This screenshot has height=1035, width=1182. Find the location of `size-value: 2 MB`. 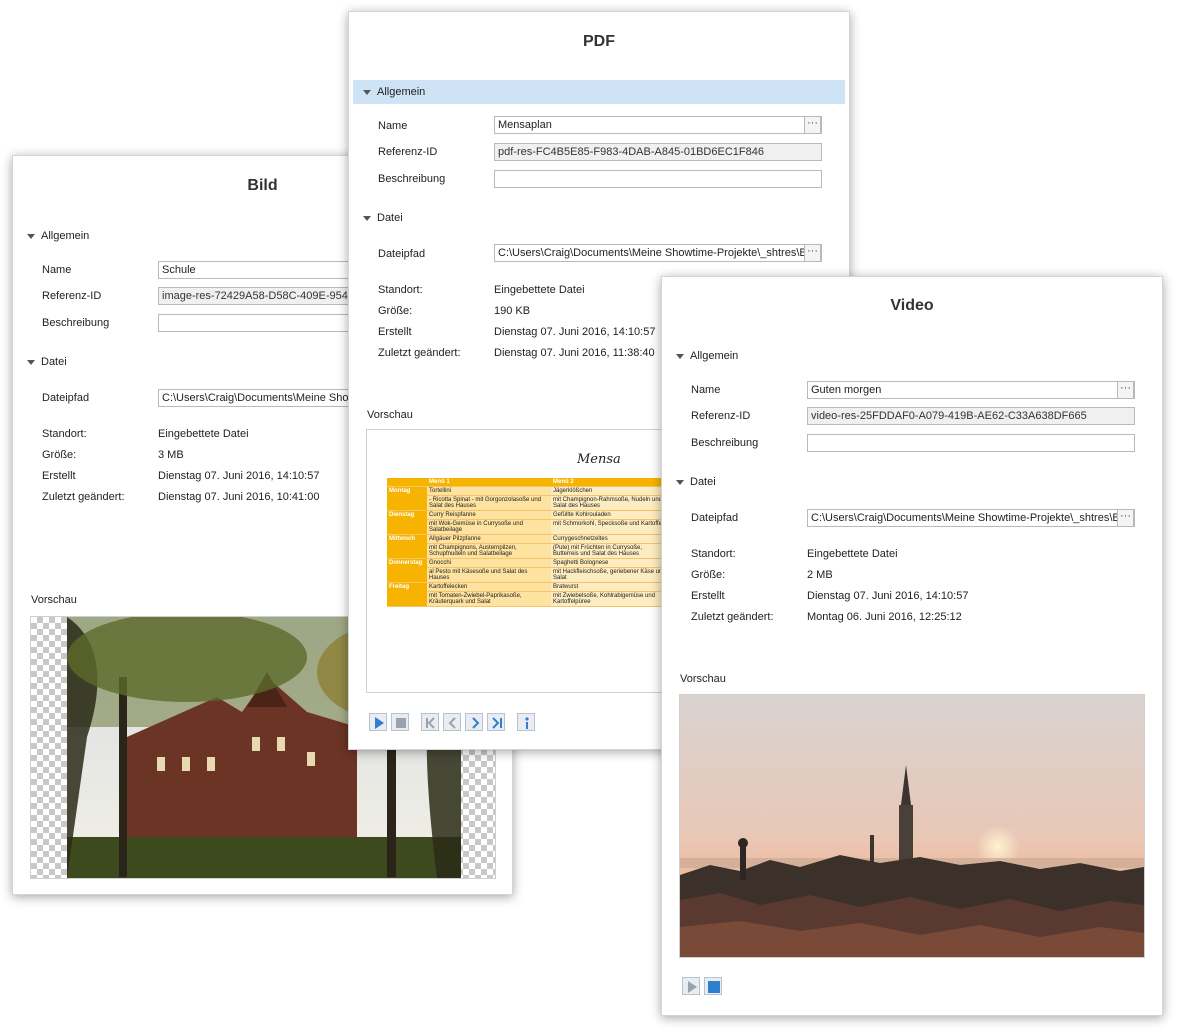

size-value: 2 MB is located at coordinates (820, 575).